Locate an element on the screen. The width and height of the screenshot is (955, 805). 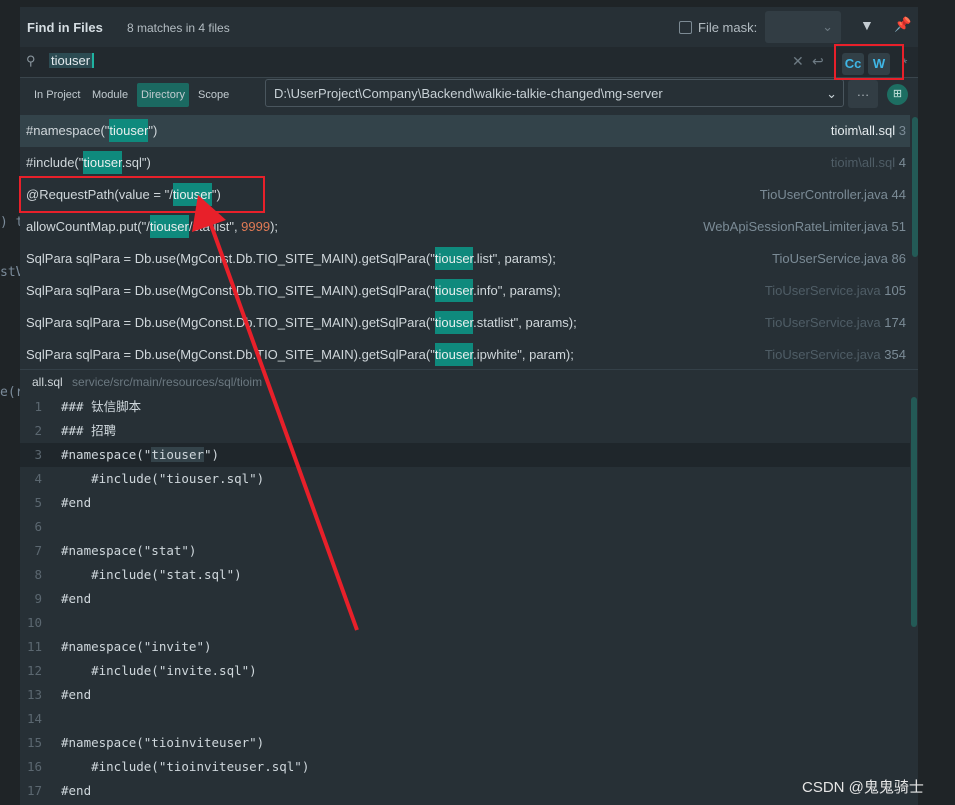
arrow-head is located at coordinates (209, 213).